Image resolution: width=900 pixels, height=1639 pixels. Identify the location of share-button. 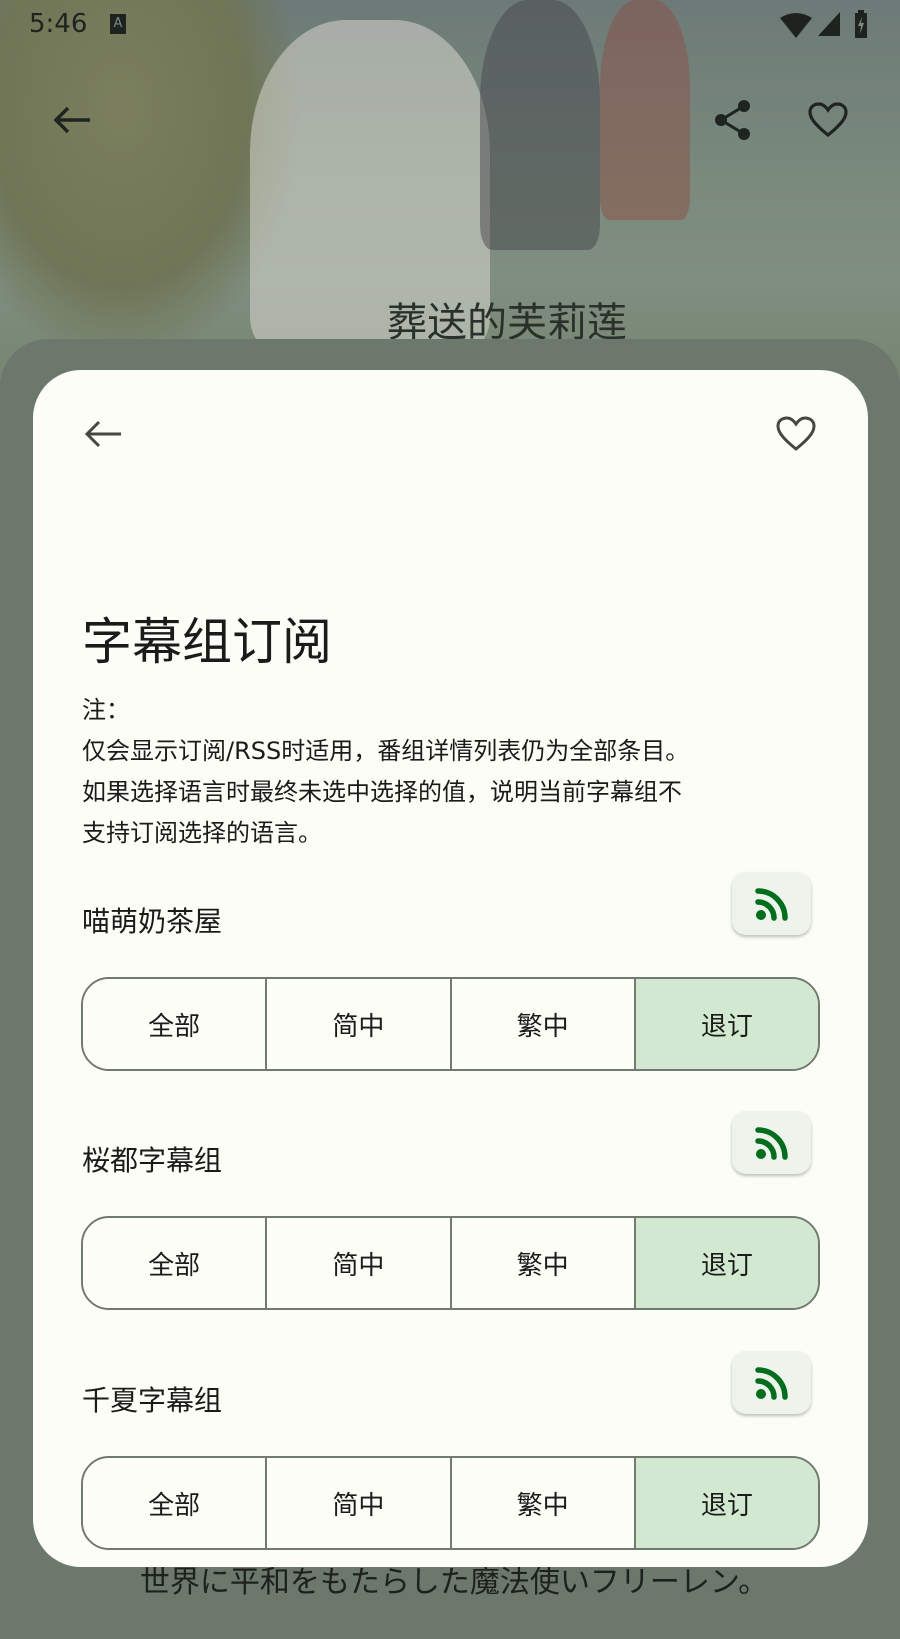
(733, 120).